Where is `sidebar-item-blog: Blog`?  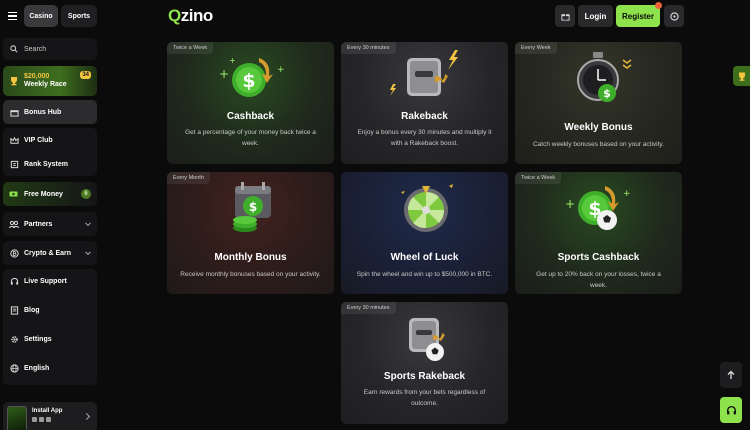 sidebar-item-blog: Blog is located at coordinates (50, 310).